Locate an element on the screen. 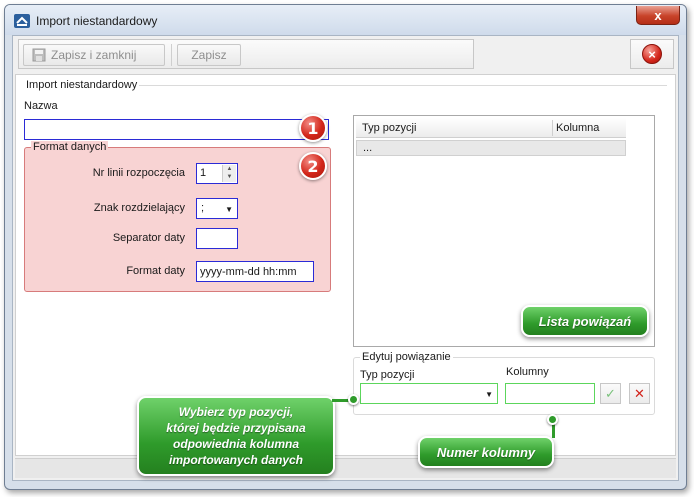 The image size is (694, 497). save-and-close-button: Zapisz i zamknij is located at coordinates (94, 55).